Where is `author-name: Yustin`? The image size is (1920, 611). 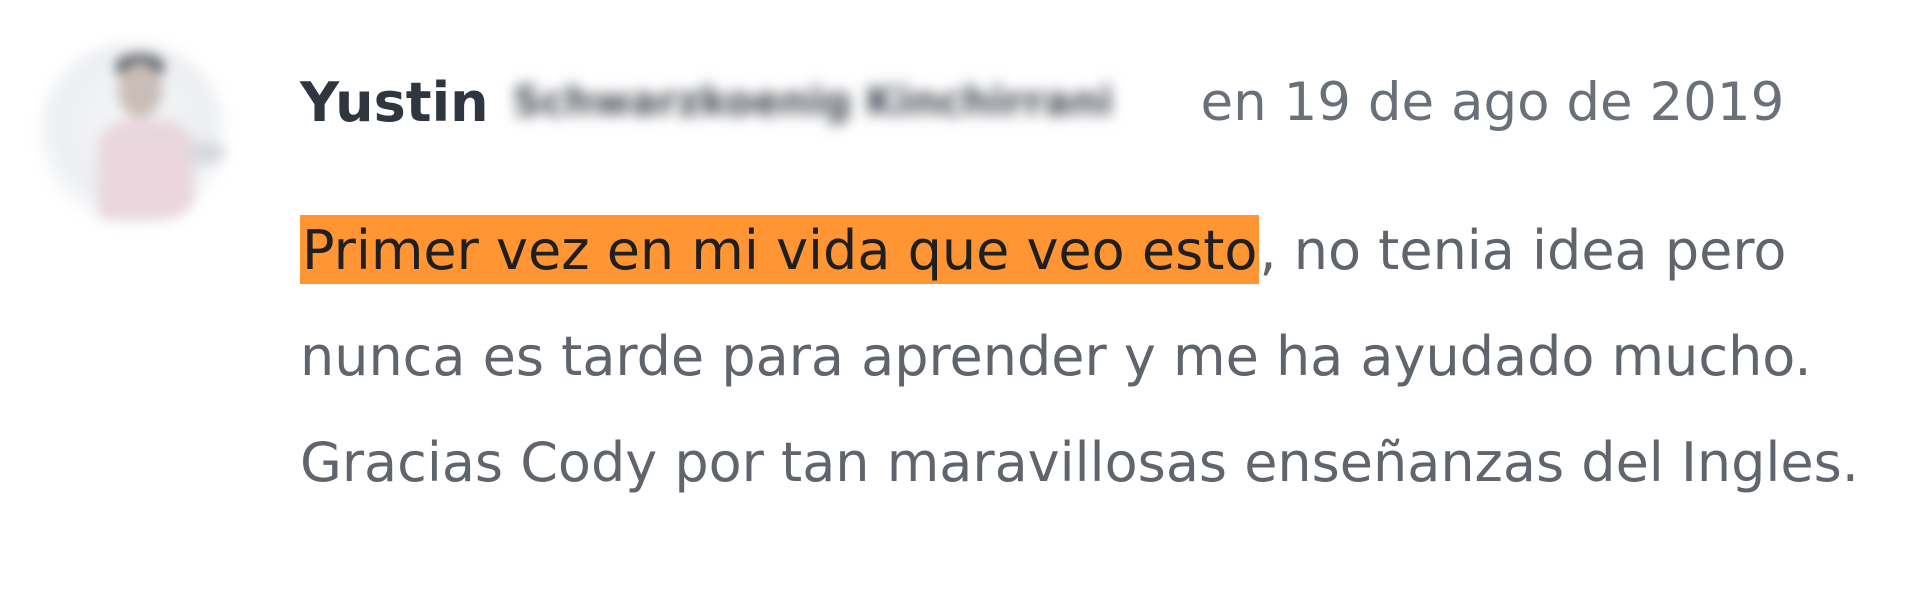 author-name: Yustin is located at coordinates (394, 102).